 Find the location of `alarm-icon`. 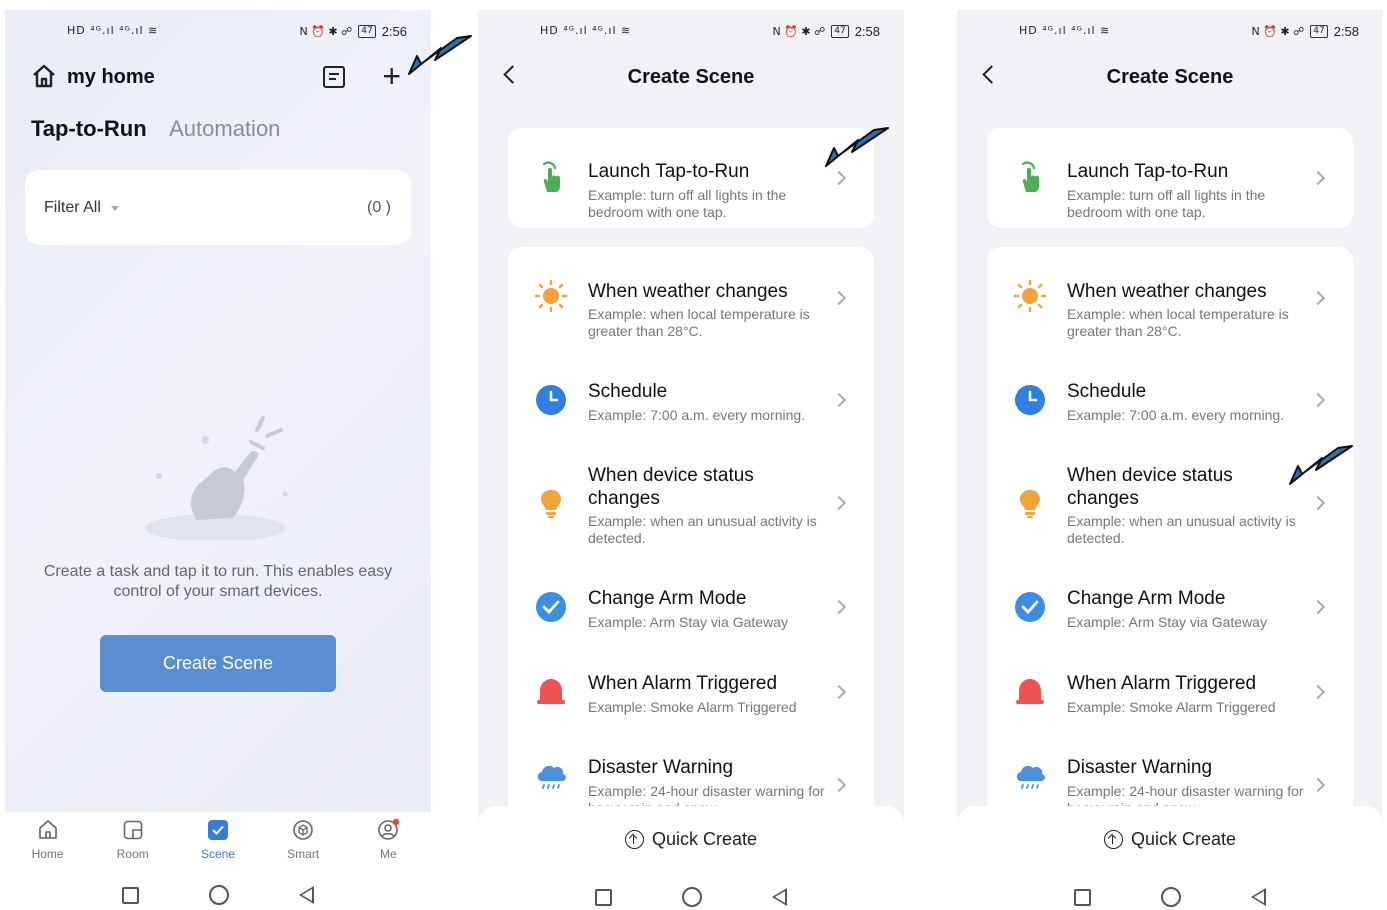

alarm-icon is located at coordinates (1030, 691).